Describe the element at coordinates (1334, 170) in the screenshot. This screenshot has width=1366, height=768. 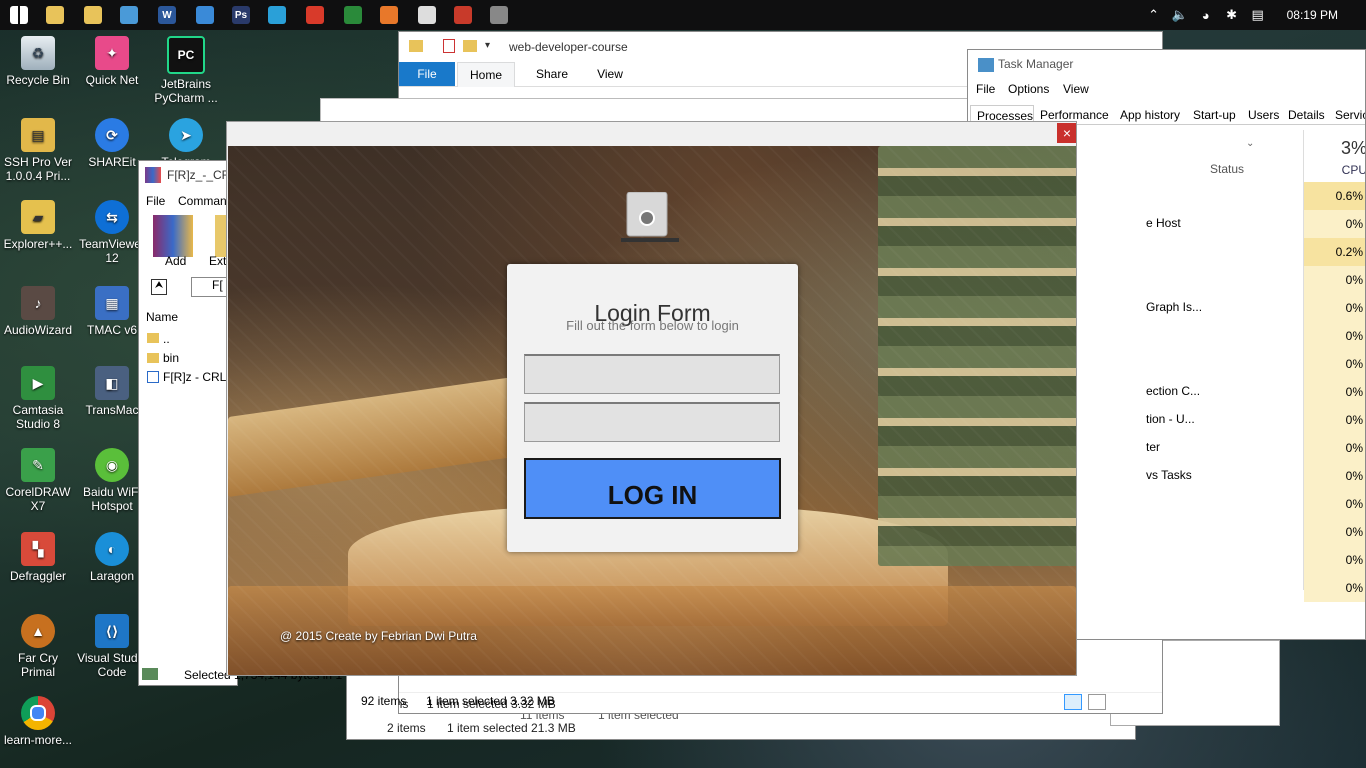
I see `column-cpu: CPU` at that location.